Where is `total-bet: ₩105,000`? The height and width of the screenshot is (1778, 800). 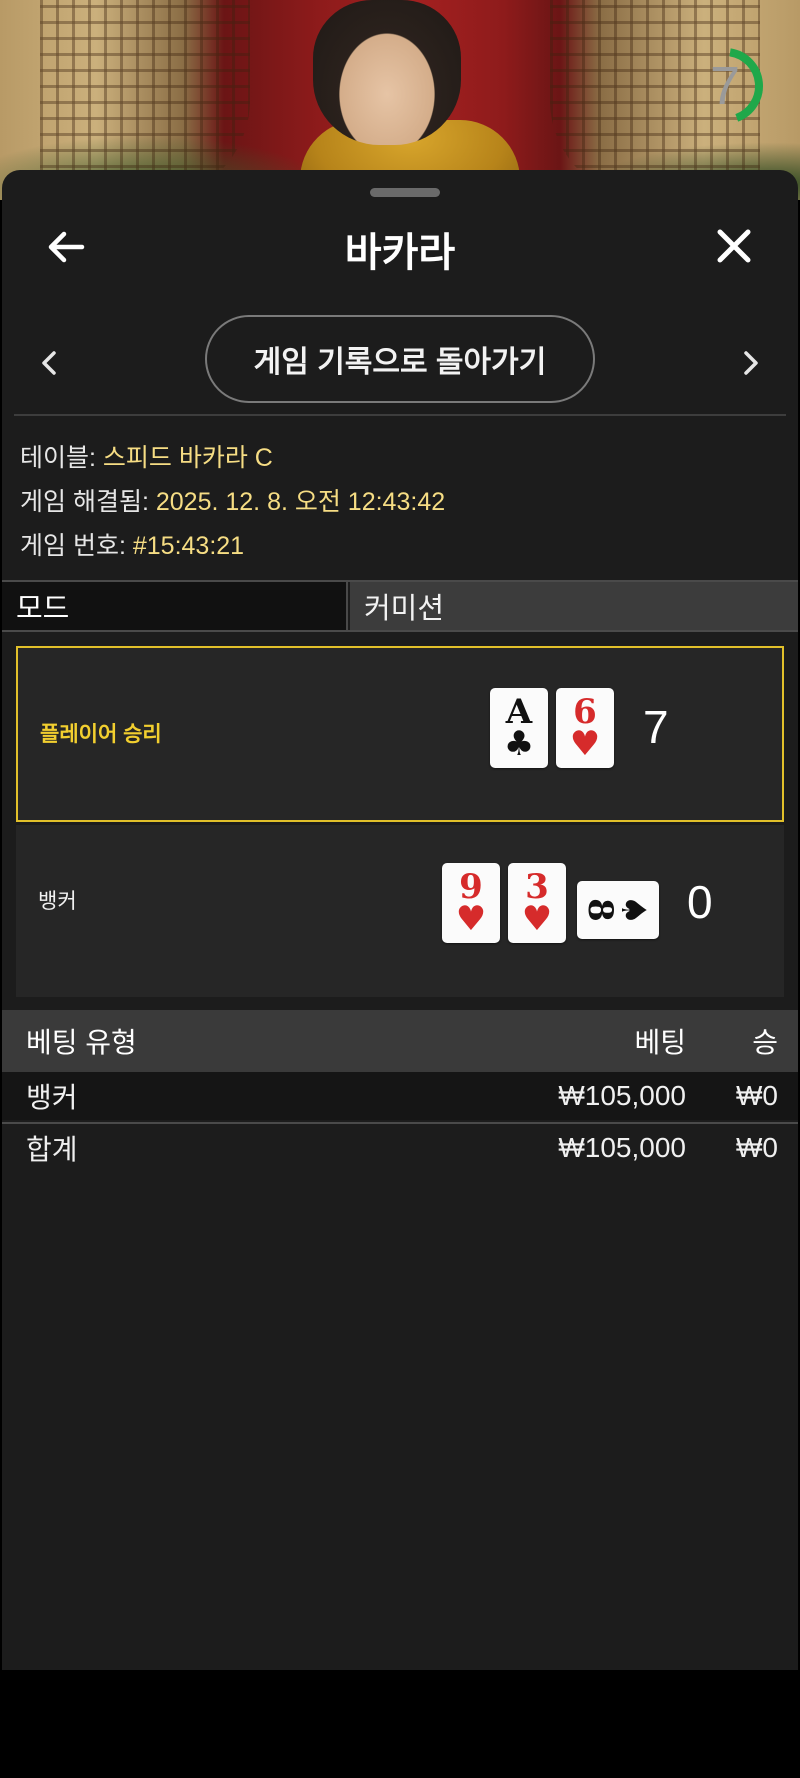
total-bet: ₩105,000 is located at coordinates (622, 1147).